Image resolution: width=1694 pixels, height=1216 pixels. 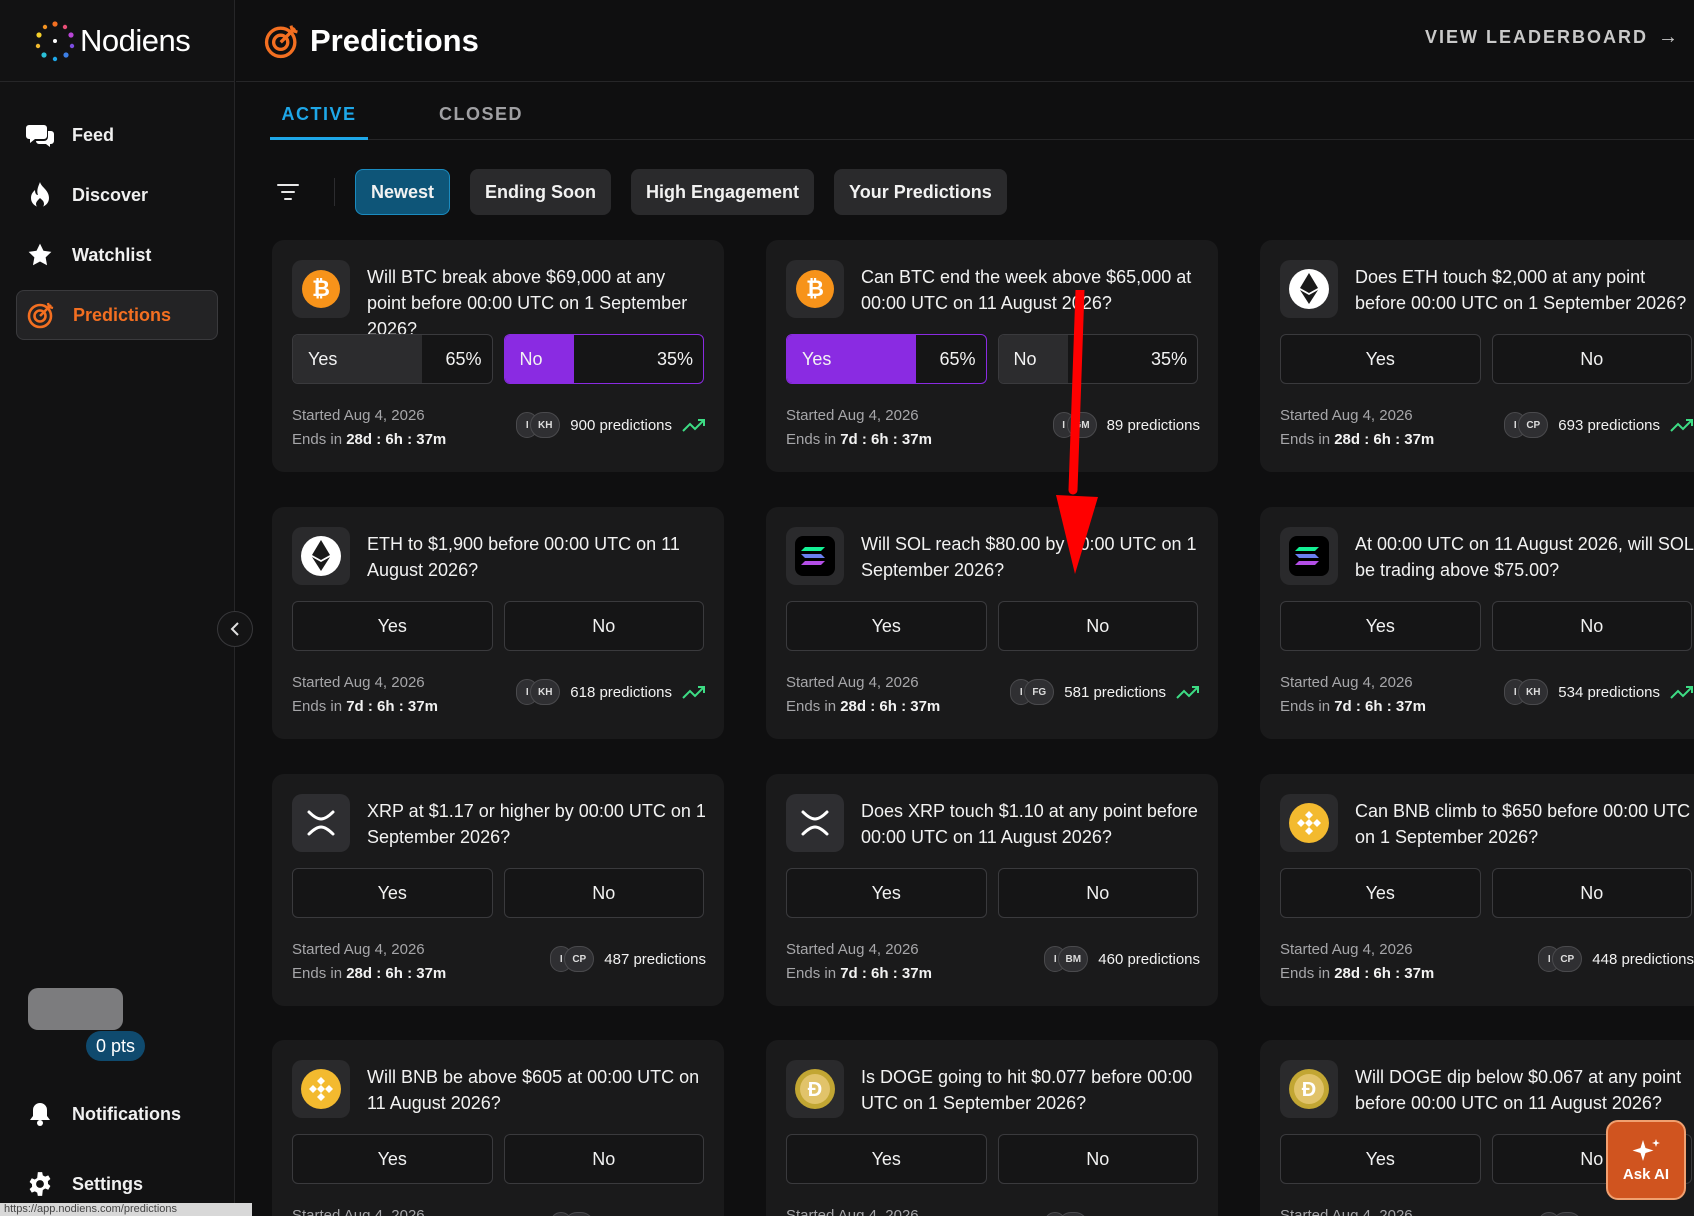 What do you see at coordinates (117, 135) in the screenshot?
I see `sidebar-item-feed: Feed` at bounding box center [117, 135].